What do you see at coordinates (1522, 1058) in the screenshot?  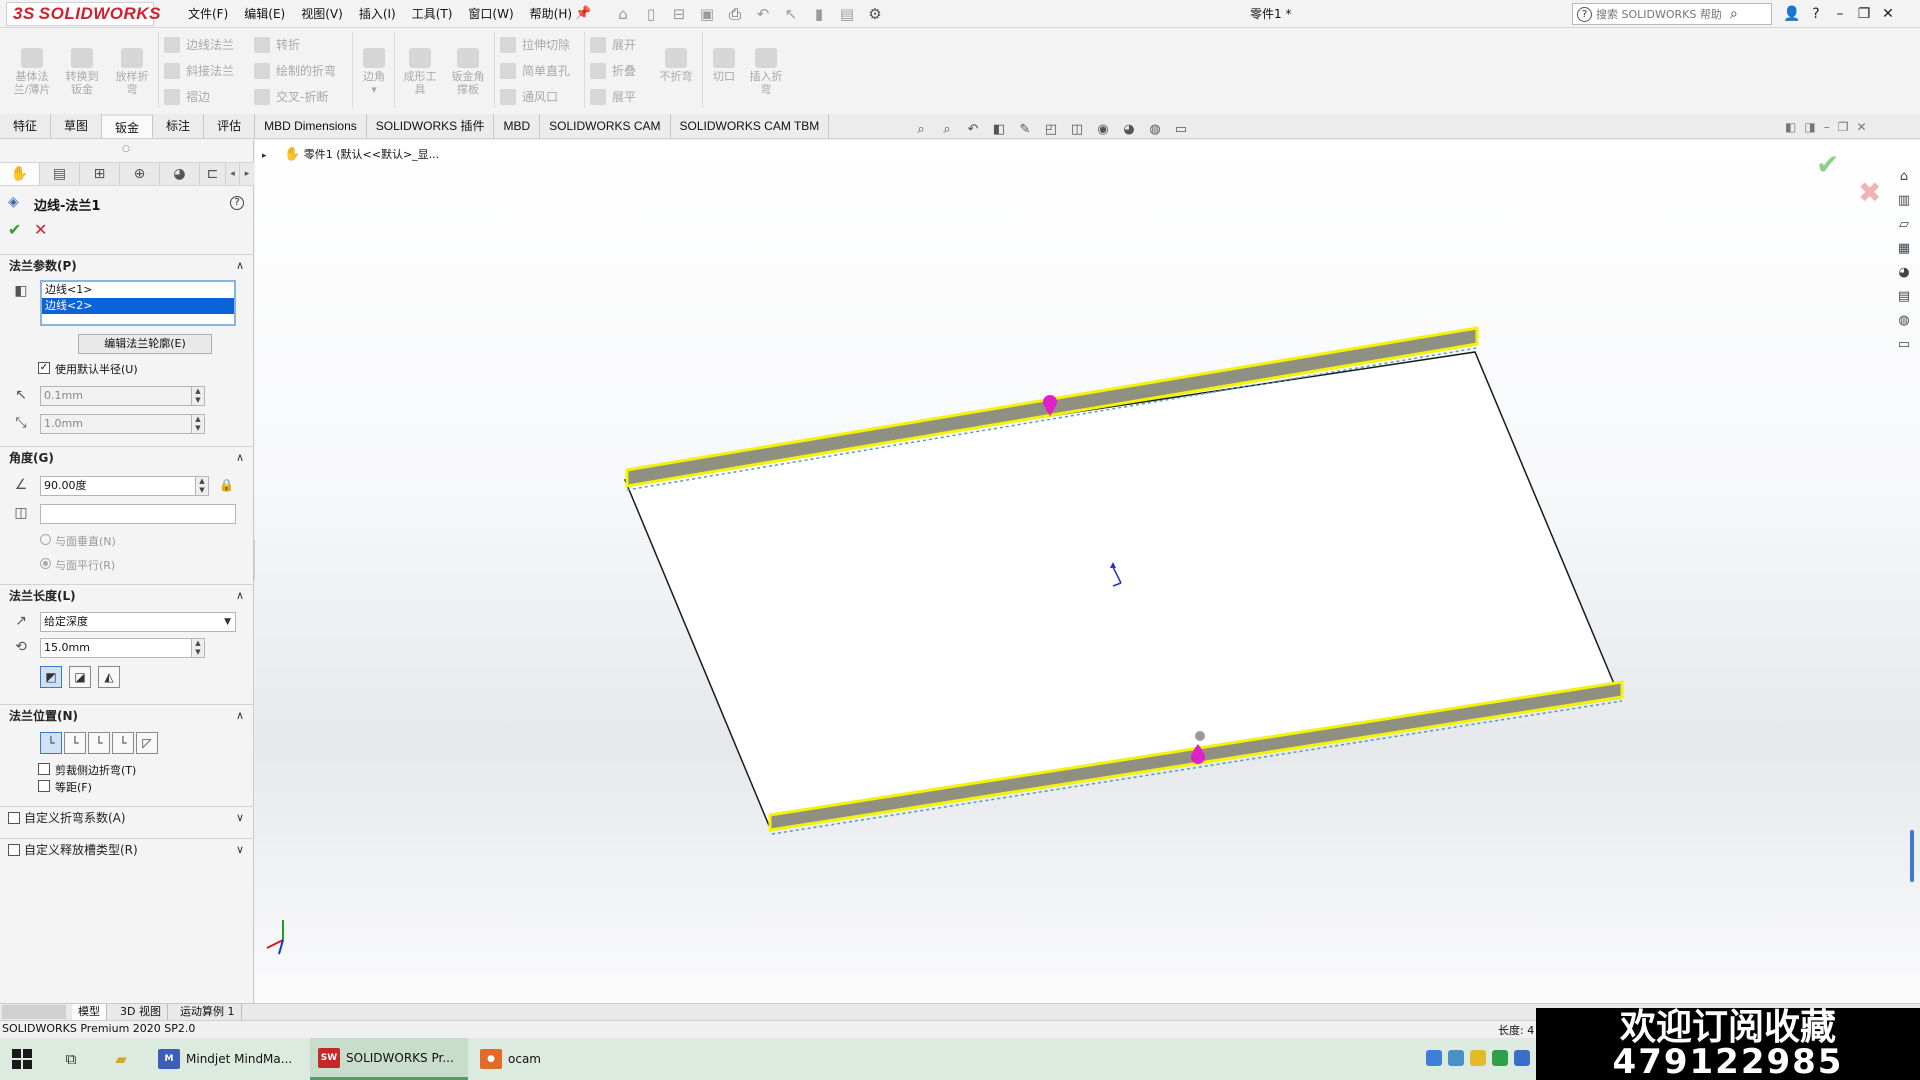 I see `tray-update-icon` at bounding box center [1522, 1058].